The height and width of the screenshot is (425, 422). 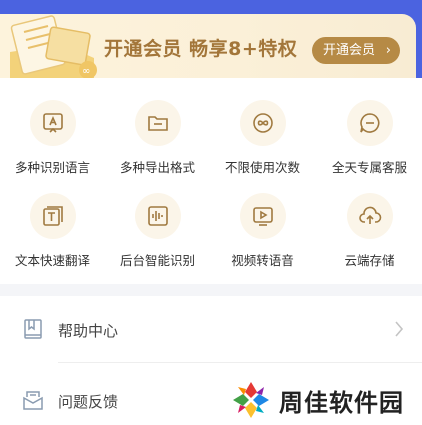 I want to click on feature-label: 全天专属客服, so click(x=369, y=167).